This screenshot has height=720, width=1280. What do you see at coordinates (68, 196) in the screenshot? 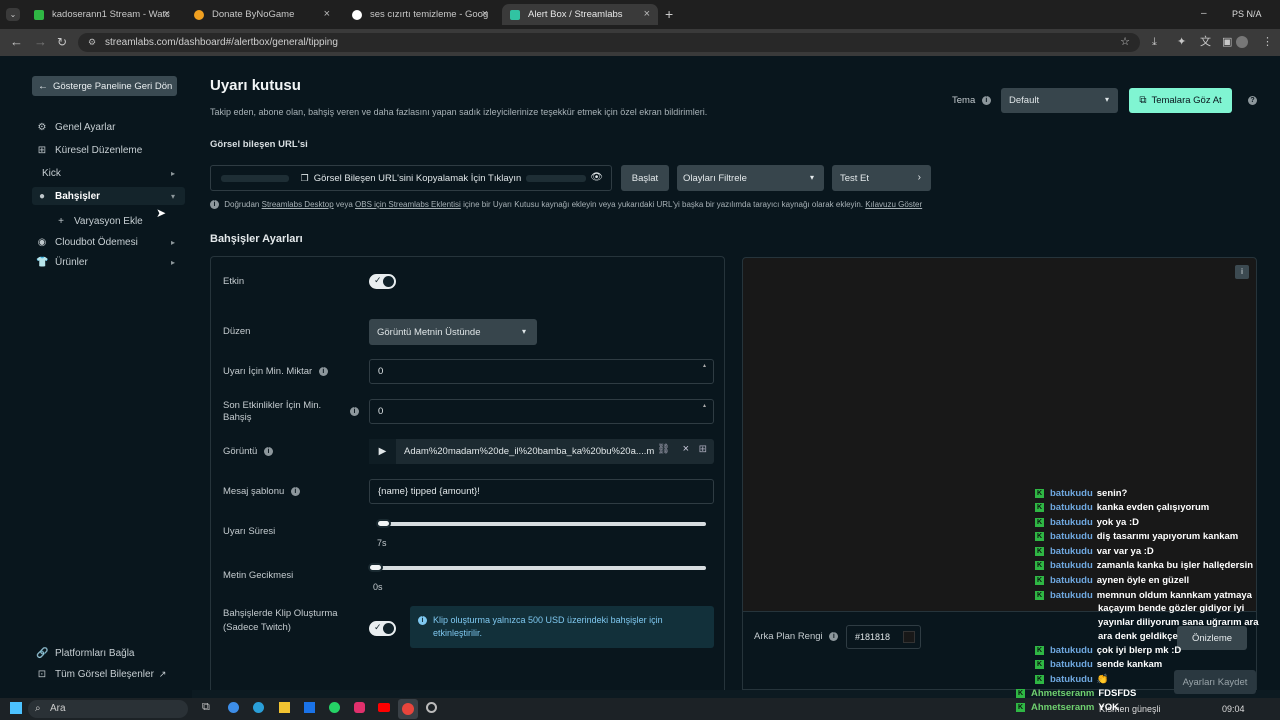
I see `sidebar-item-tips: ● Bahşişler` at bounding box center [68, 196].